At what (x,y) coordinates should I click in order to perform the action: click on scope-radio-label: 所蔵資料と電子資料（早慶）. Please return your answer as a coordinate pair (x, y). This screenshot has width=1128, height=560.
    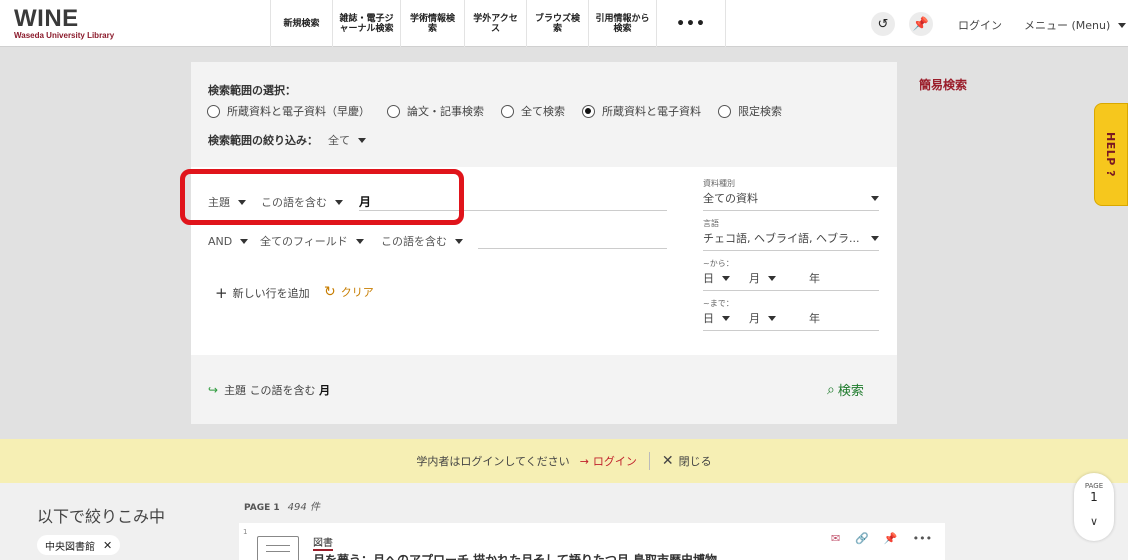
    Looking at the image, I should click on (298, 111).